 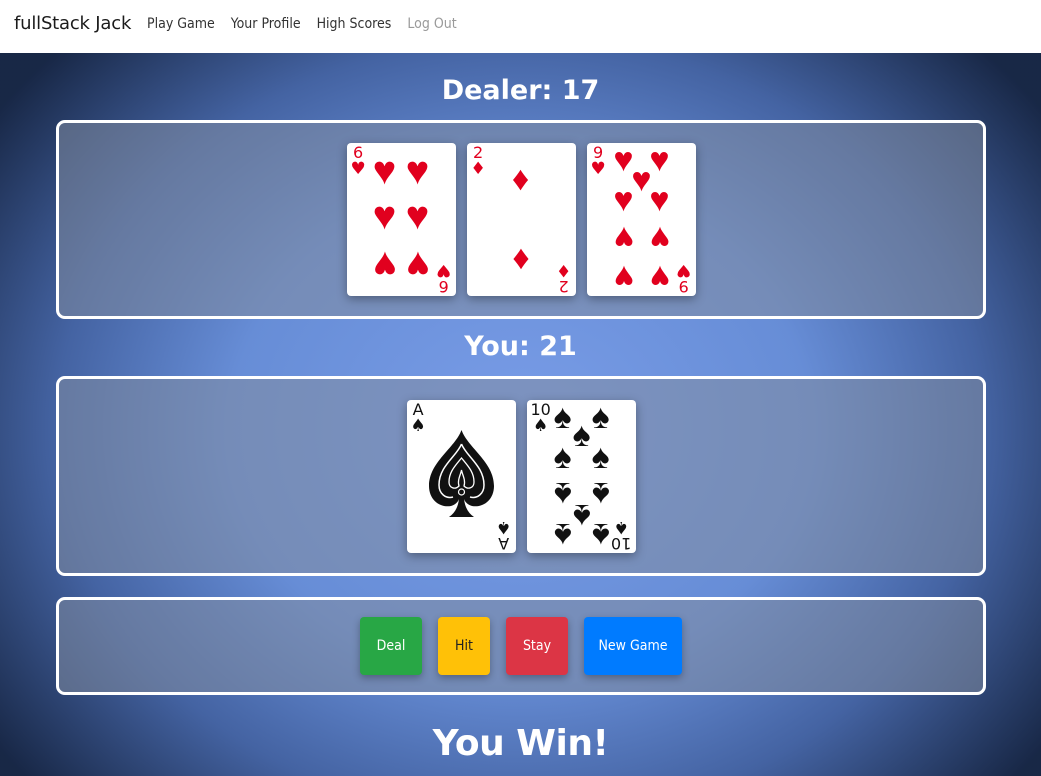 I want to click on card-corner: A ♠, so click(x=504, y=534).